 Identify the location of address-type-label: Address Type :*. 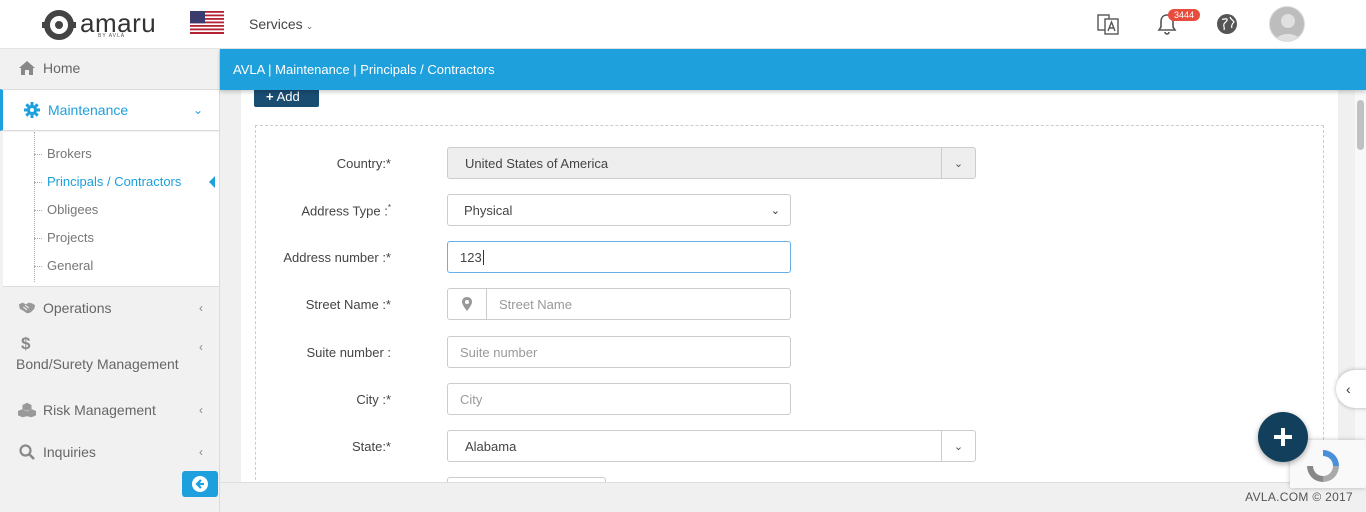
(346, 210).